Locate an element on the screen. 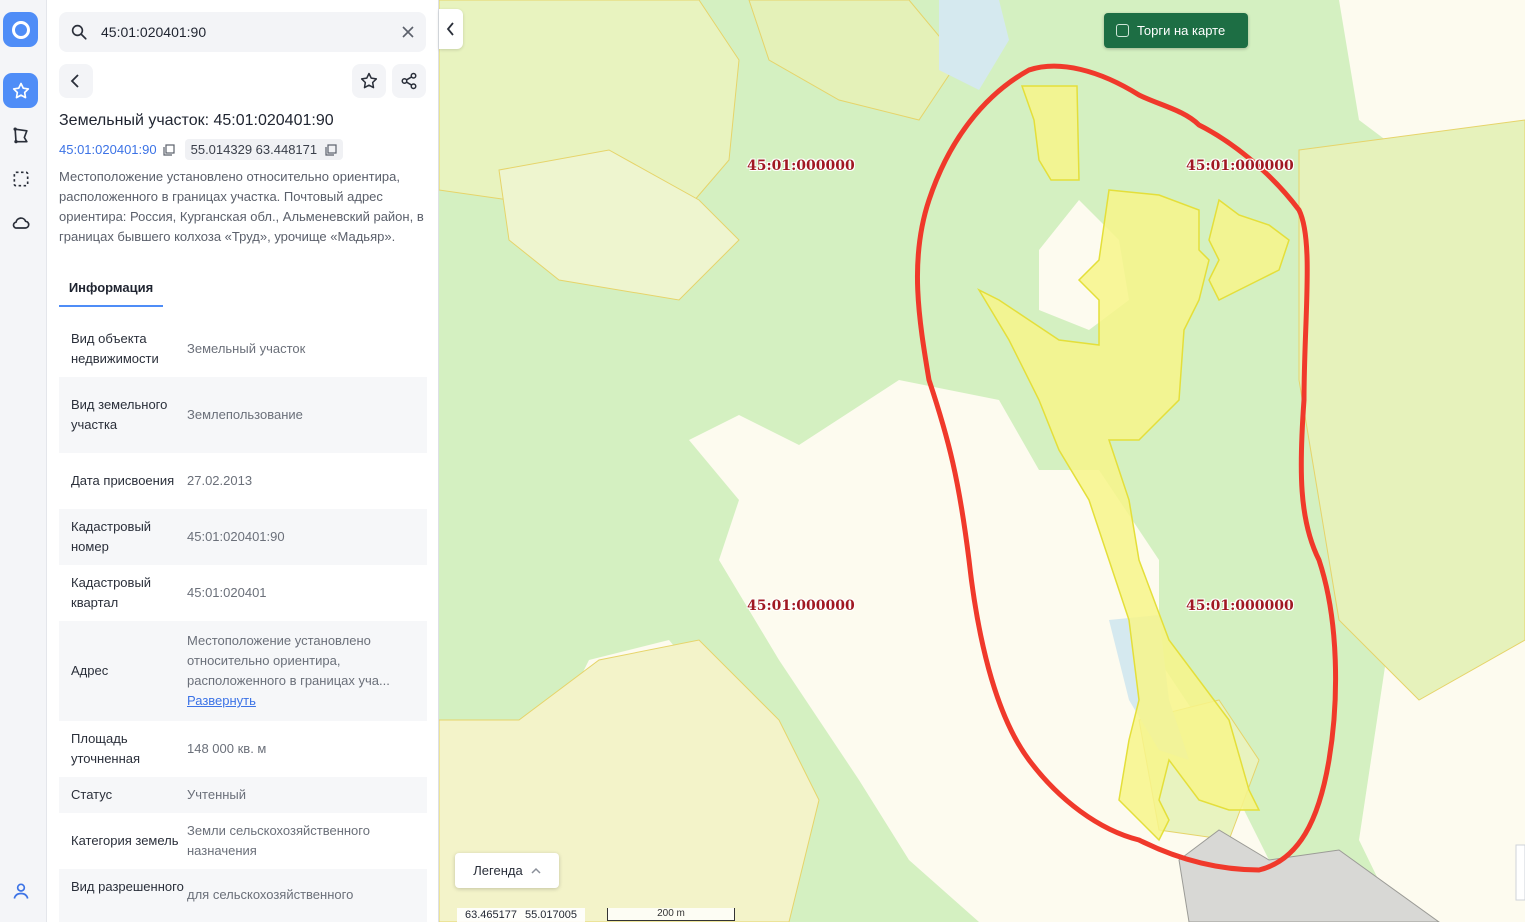 The width and height of the screenshot is (1525, 922). row-key: Статус is located at coordinates (92, 794).